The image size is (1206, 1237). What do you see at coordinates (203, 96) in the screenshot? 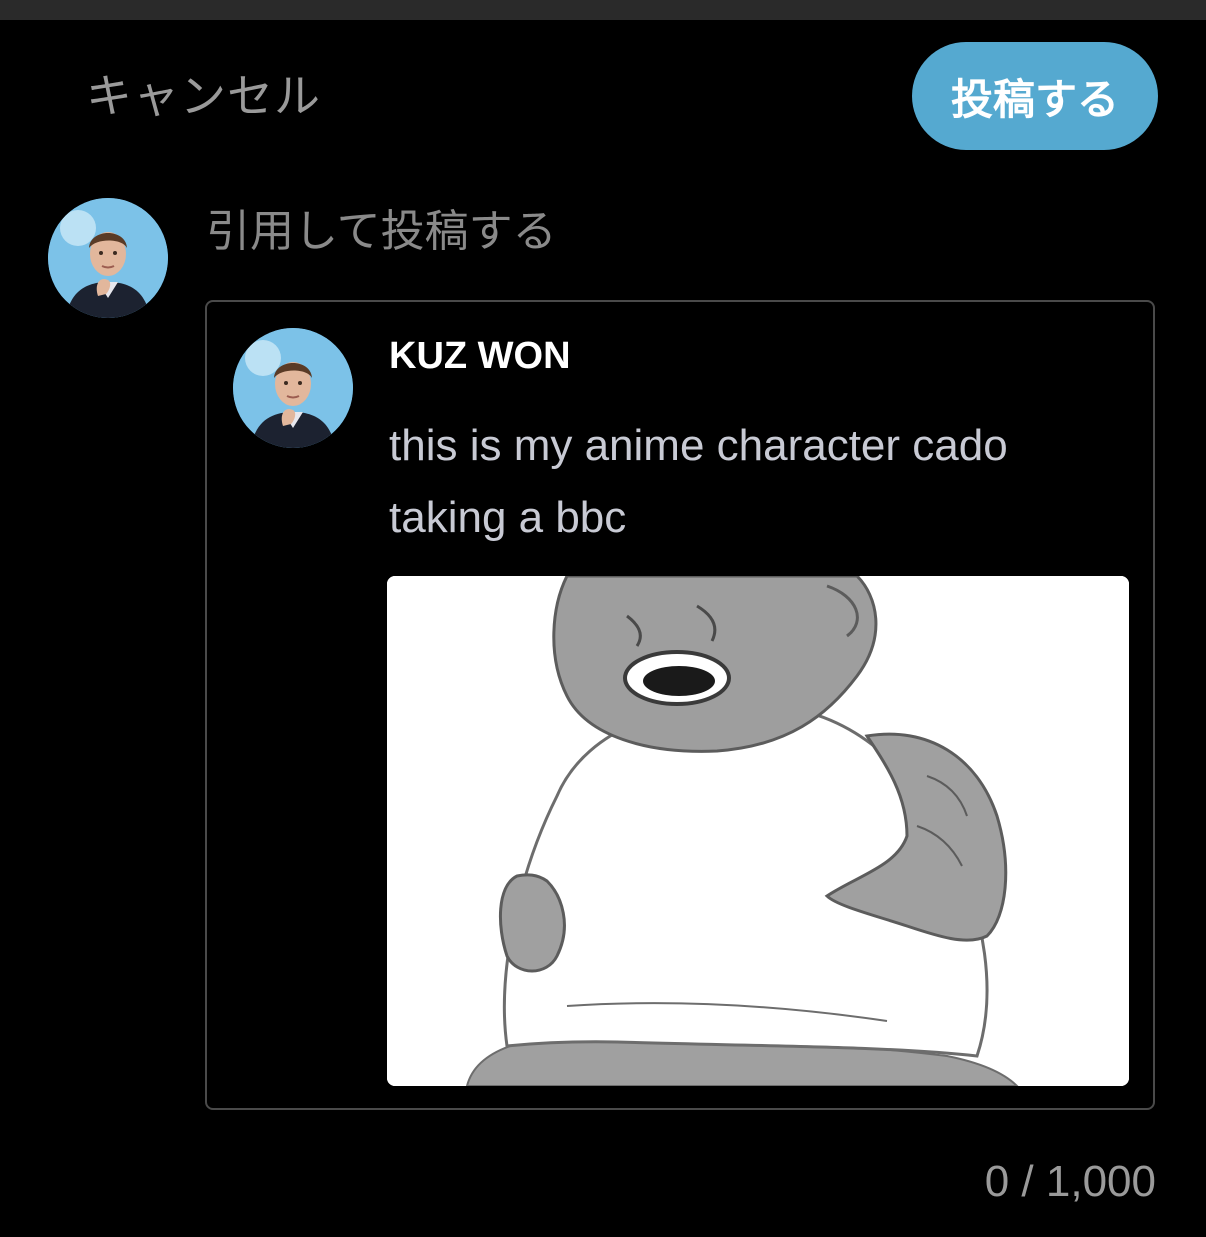
I see `cancel-button: キャンセル` at bounding box center [203, 96].